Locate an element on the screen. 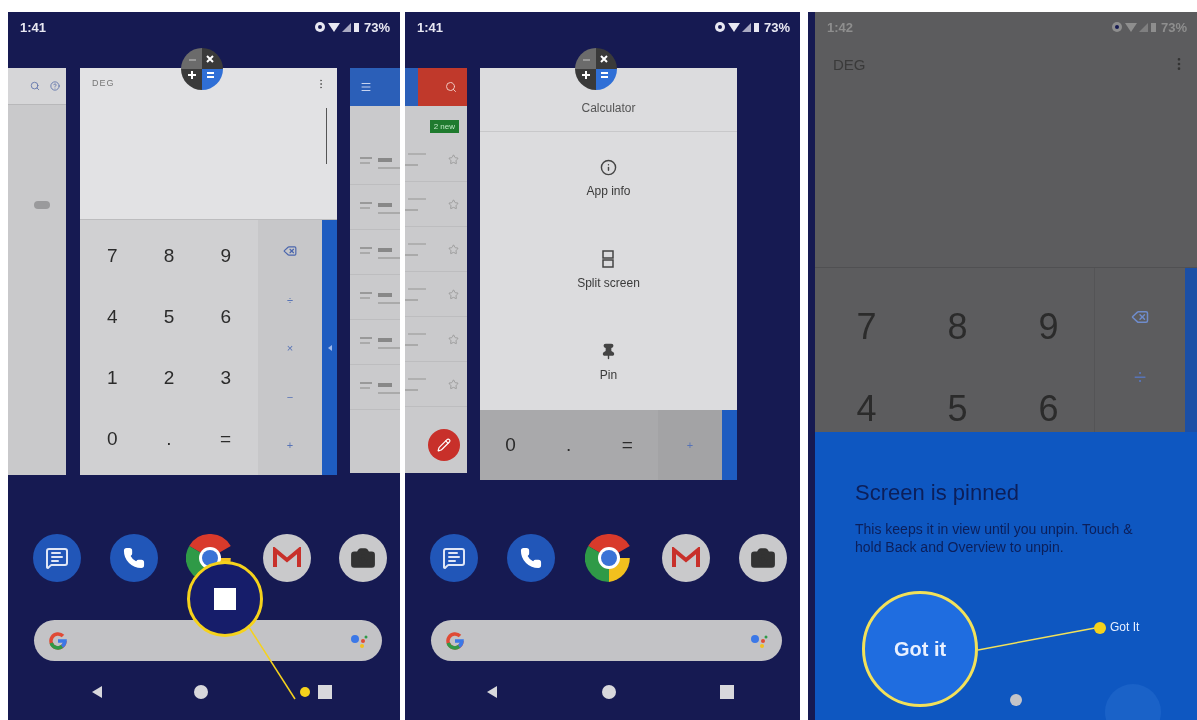 This screenshot has width=1197, height=720. callout-label: Got It is located at coordinates (1125, 627).